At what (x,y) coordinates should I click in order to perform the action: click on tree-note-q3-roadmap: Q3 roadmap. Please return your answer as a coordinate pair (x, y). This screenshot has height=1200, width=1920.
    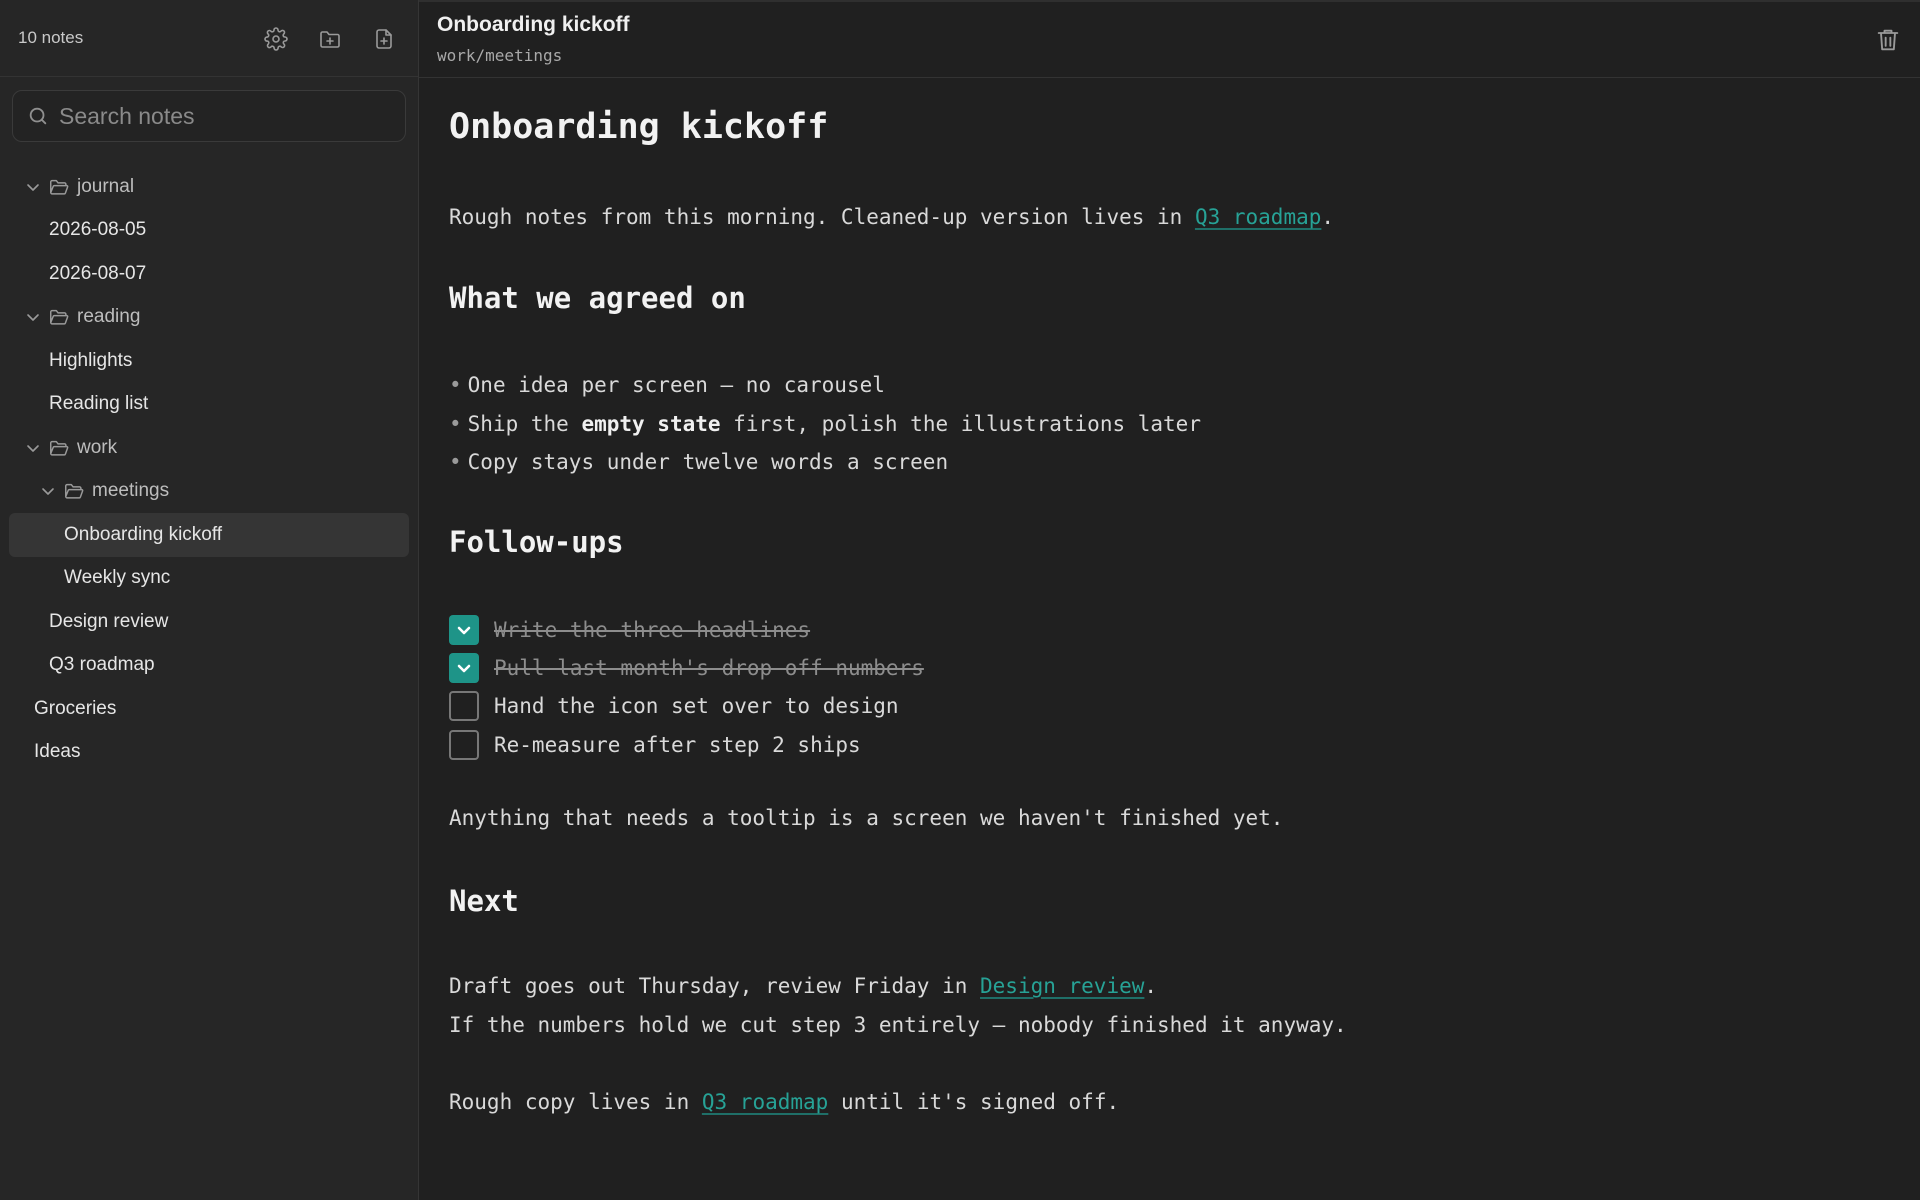
    Looking at the image, I should click on (209, 666).